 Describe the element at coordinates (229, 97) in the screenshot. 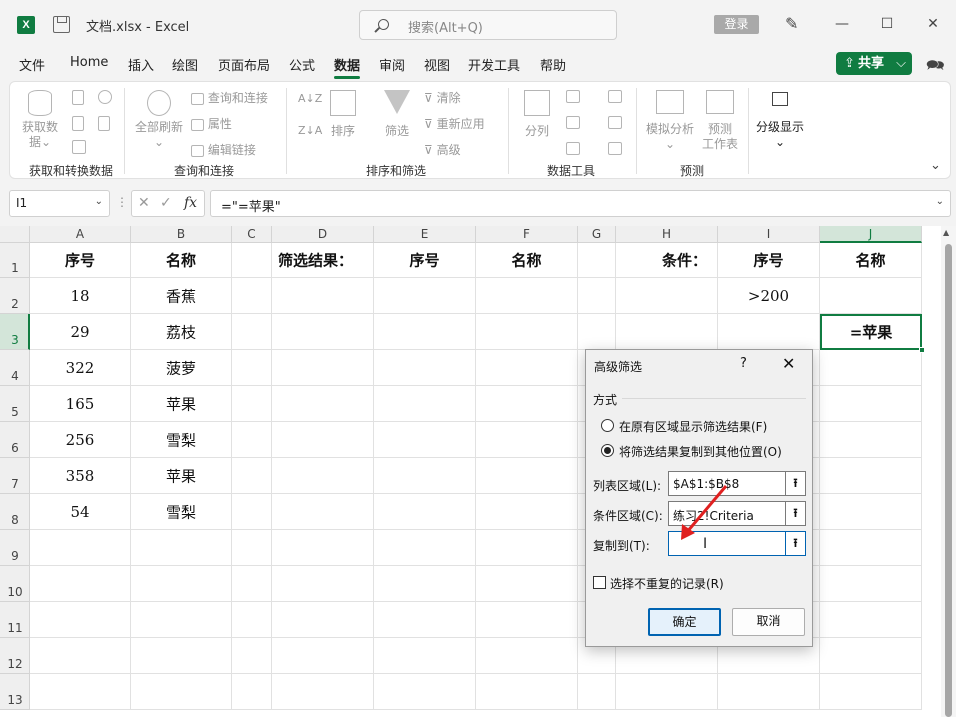

I see `queries-connections-button: 查询和连接` at that location.